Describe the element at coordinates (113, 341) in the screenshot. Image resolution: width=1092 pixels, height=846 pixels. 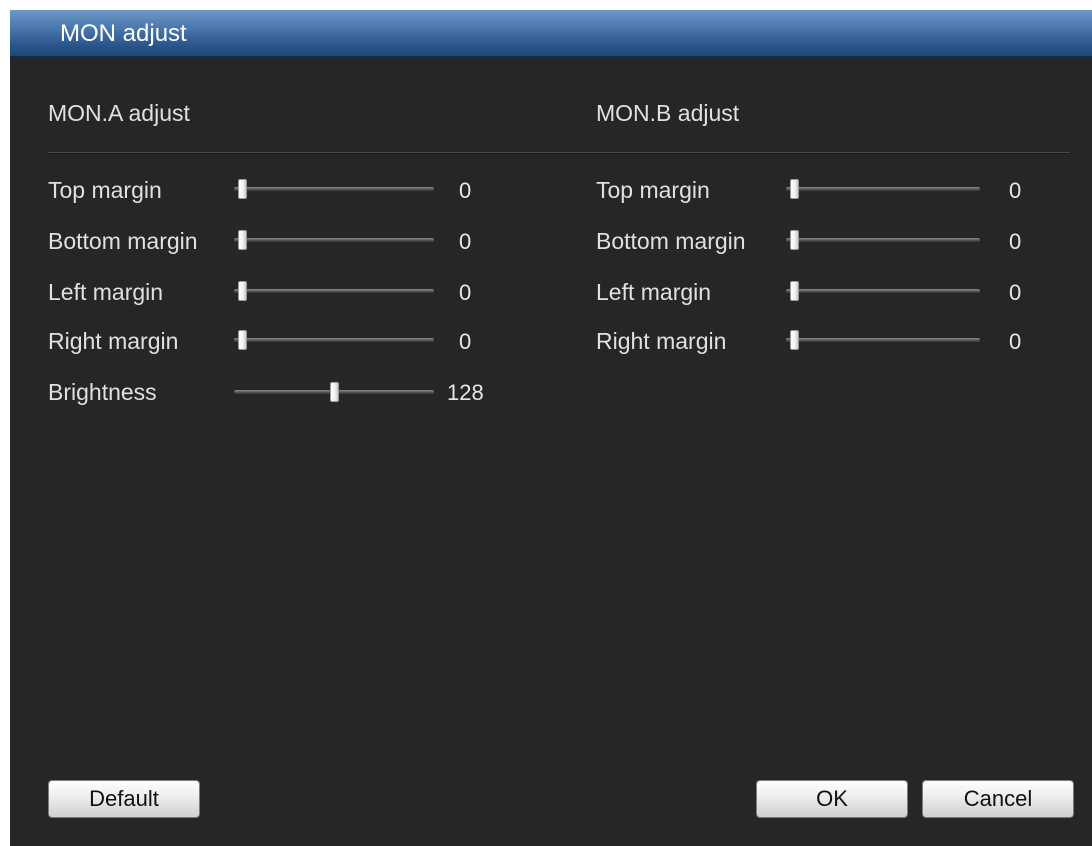
I see `mon-a-right-margin-label: Right margin` at that location.